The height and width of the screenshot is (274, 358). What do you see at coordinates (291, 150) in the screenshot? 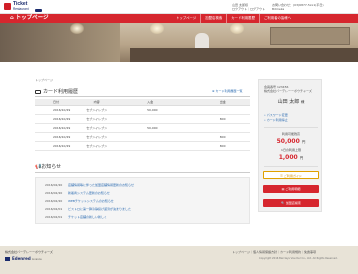
I see `daily-limit-label: 1日の利用上限` at bounding box center [291, 150].